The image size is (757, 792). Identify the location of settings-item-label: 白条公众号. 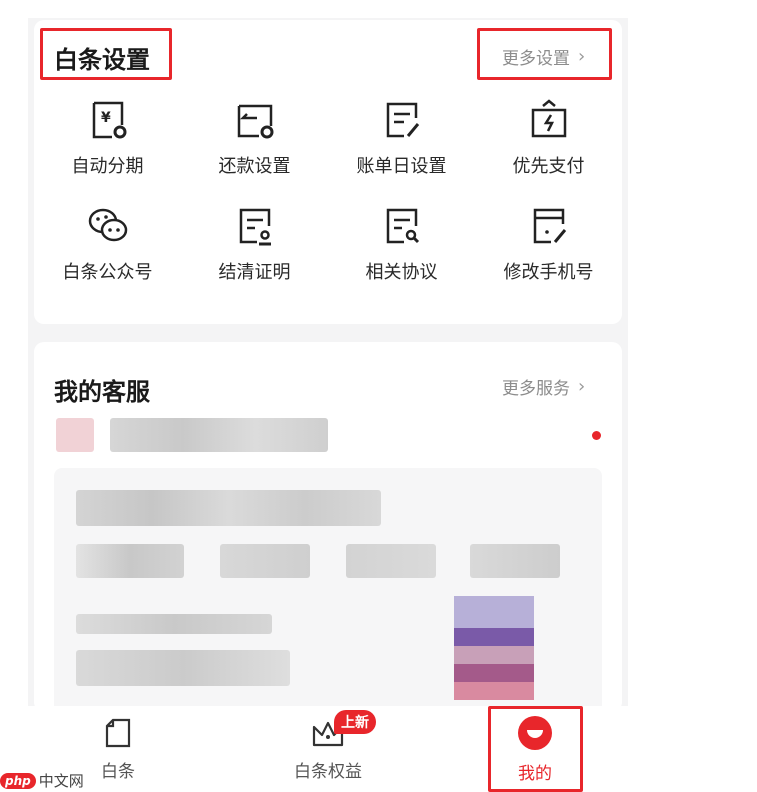
(107, 272).